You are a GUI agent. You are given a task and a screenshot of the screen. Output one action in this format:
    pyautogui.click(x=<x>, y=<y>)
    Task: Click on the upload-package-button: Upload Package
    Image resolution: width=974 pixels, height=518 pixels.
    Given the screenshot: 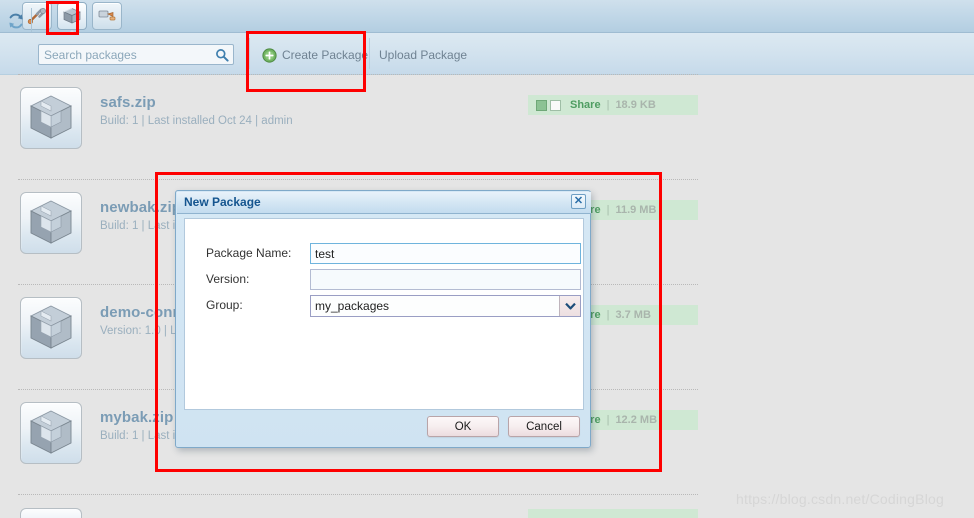 What is the action you would take?
    pyautogui.click(x=423, y=55)
    